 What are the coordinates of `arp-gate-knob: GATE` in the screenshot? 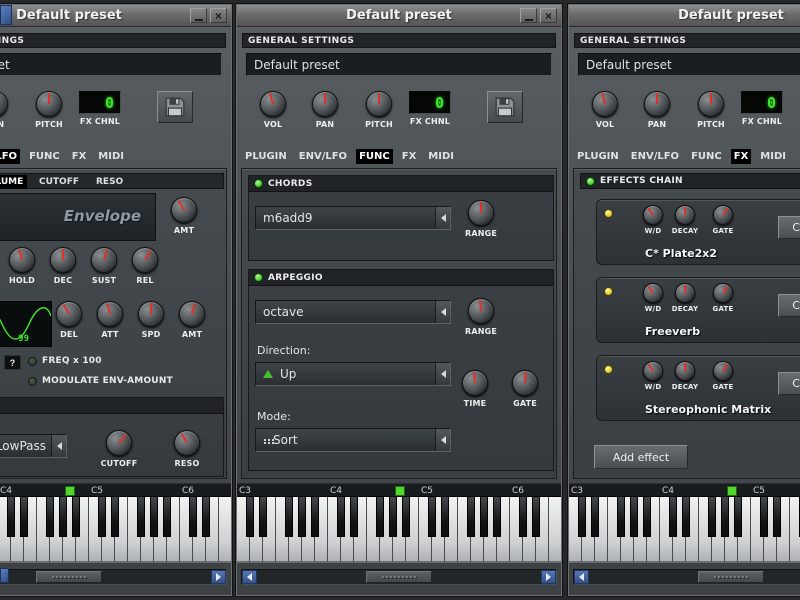 It's located at (525, 389).